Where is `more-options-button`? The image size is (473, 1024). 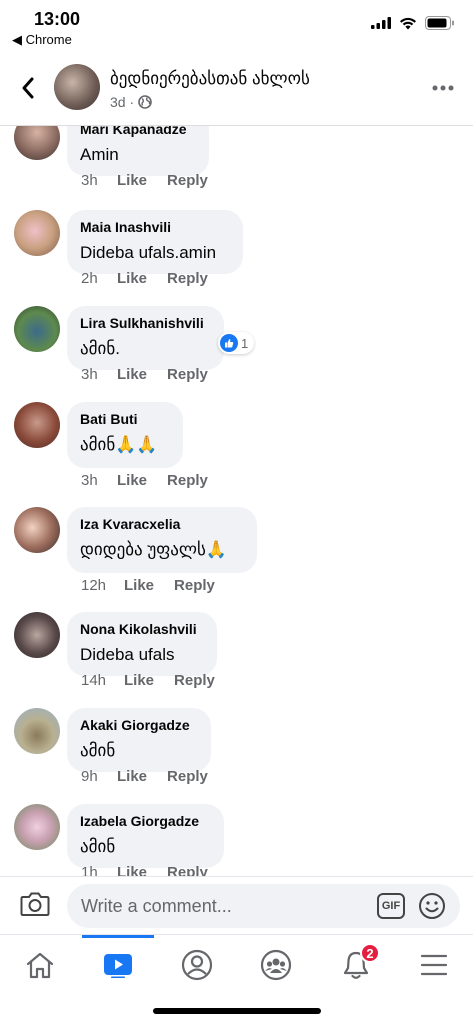
more-options-button is located at coordinates (443, 88).